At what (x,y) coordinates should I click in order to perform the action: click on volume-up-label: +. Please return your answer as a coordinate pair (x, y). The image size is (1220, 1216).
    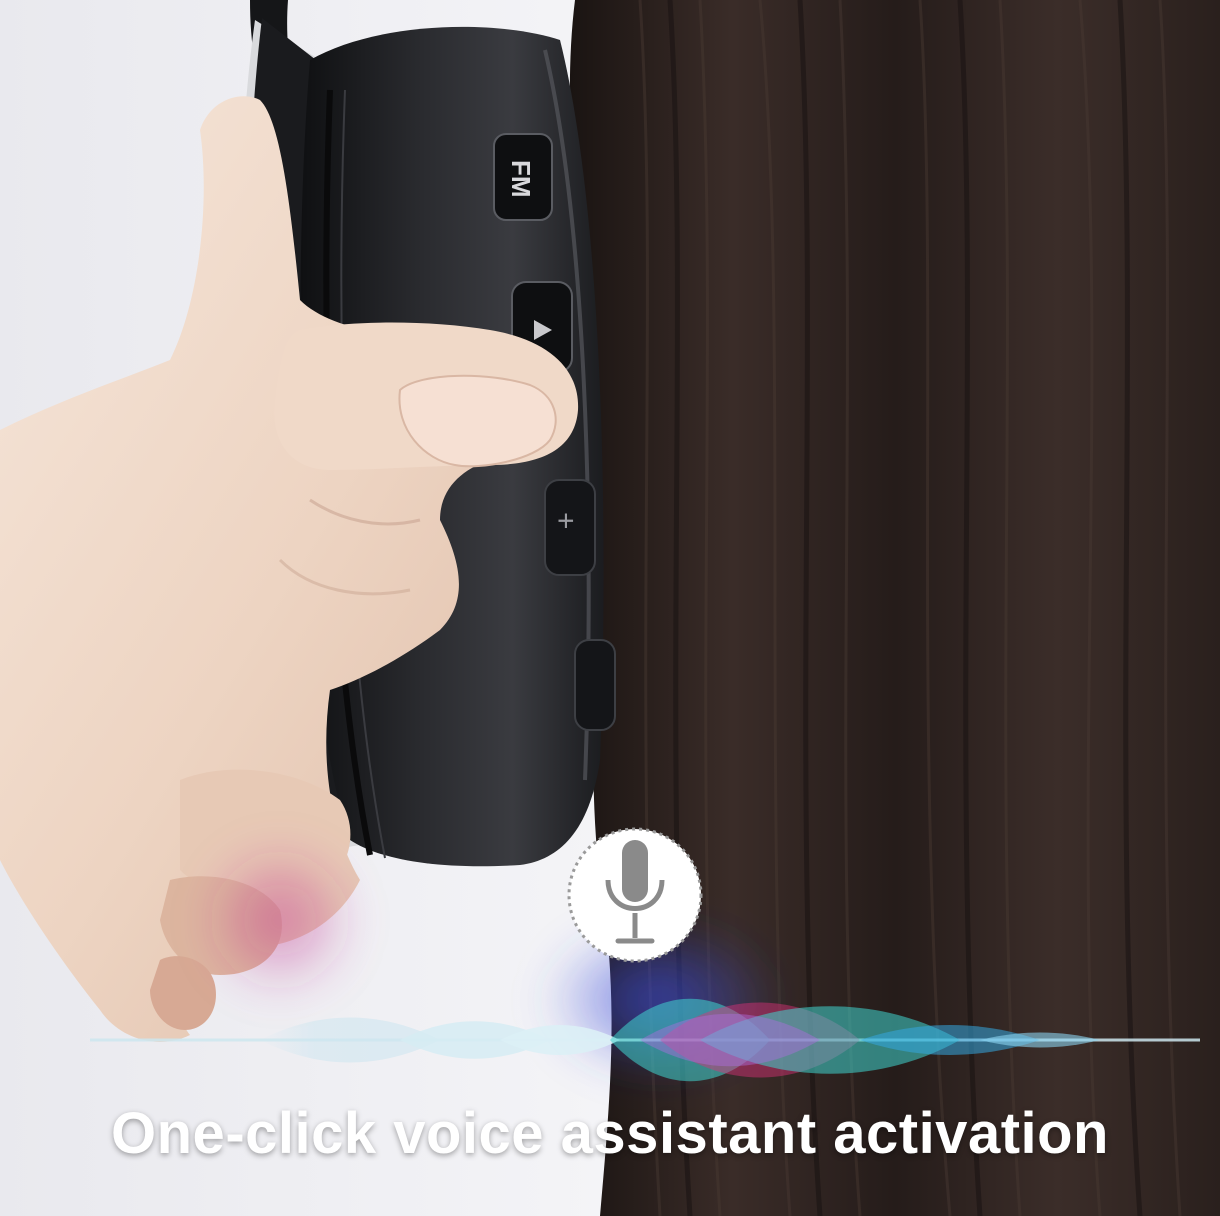
    Looking at the image, I should click on (565, 521).